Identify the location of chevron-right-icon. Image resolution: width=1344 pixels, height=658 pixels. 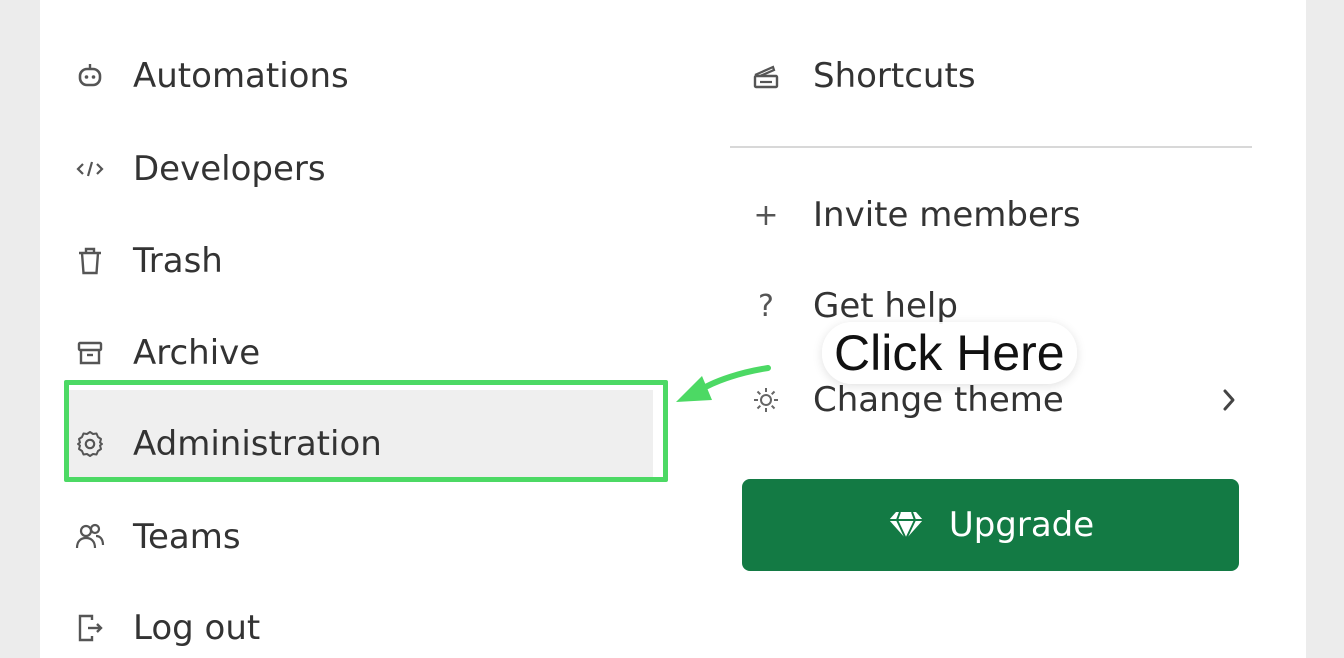
(1229, 400).